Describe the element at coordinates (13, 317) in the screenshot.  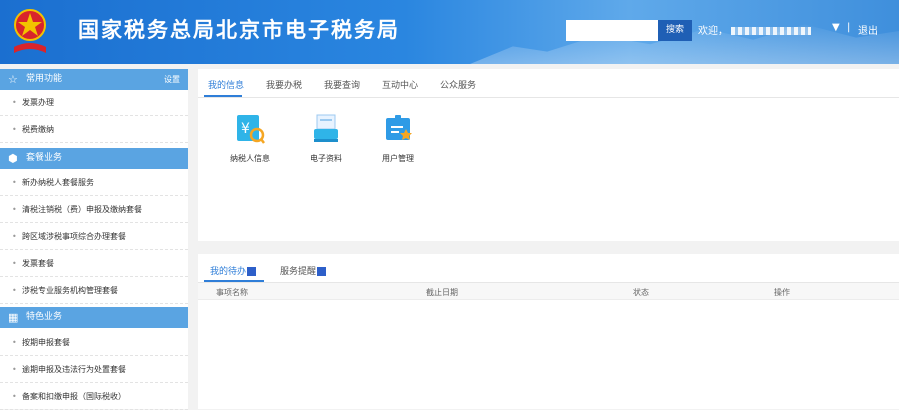
I see `grid-icon: ▦` at that location.